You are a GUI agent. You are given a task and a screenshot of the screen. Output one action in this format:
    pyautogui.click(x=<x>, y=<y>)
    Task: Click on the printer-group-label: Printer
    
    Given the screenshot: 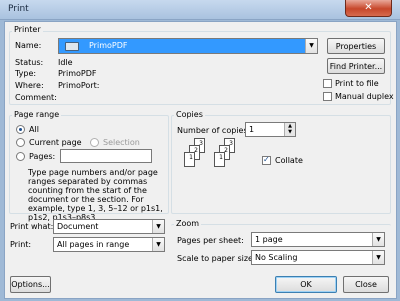 What is the action you would take?
    pyautogui.click(x=27, y=29)
    